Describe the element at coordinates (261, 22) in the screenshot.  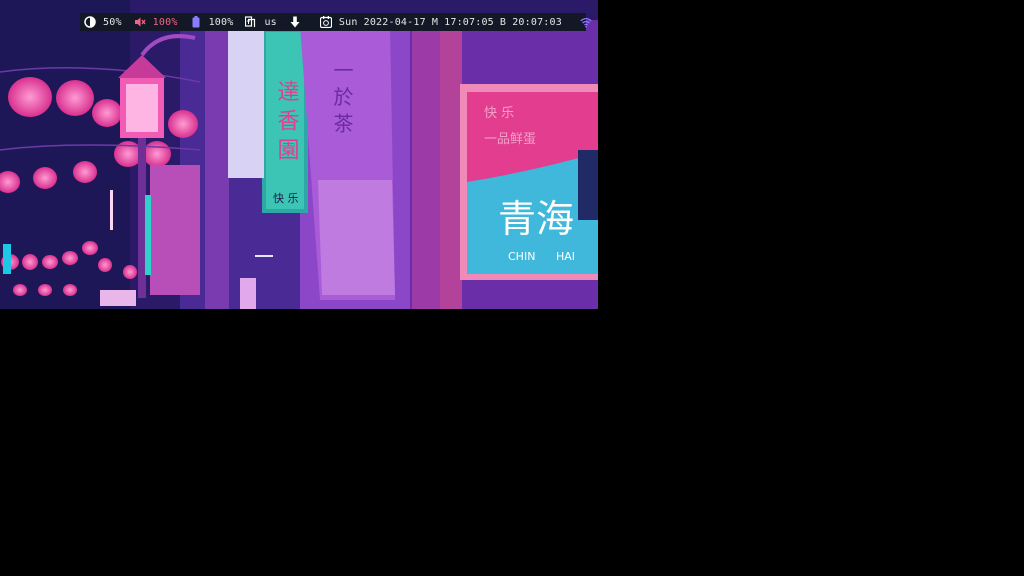
I see `keyboard-layout-indicator: us` at that location.